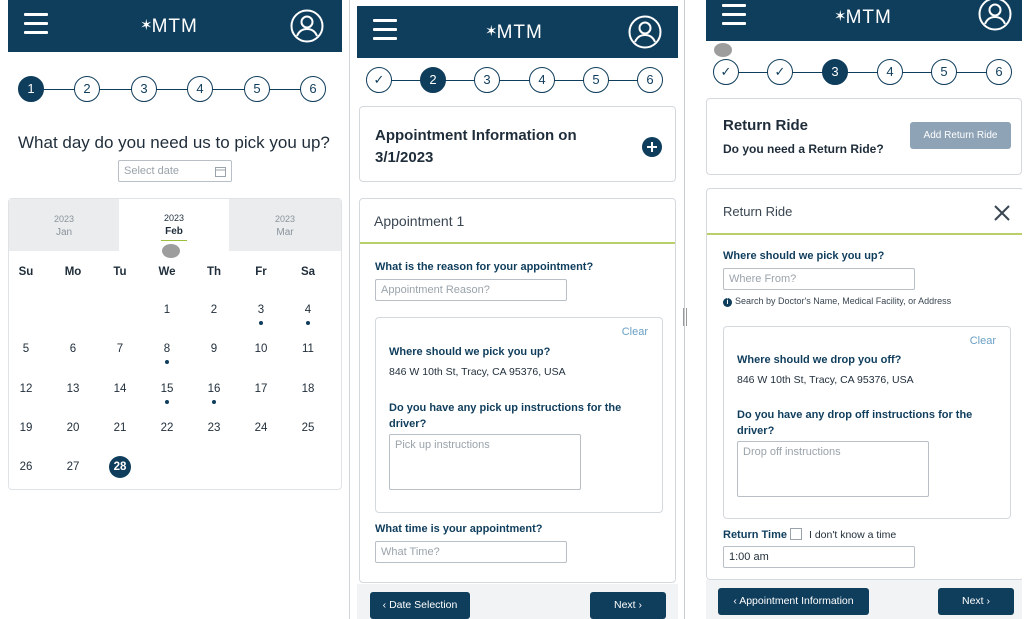 This screenshot has width=1024, height=619. Describe the element at coordinates (471, 552) in the screenshot. I see `appointment-time-input: What Time?` at that location.